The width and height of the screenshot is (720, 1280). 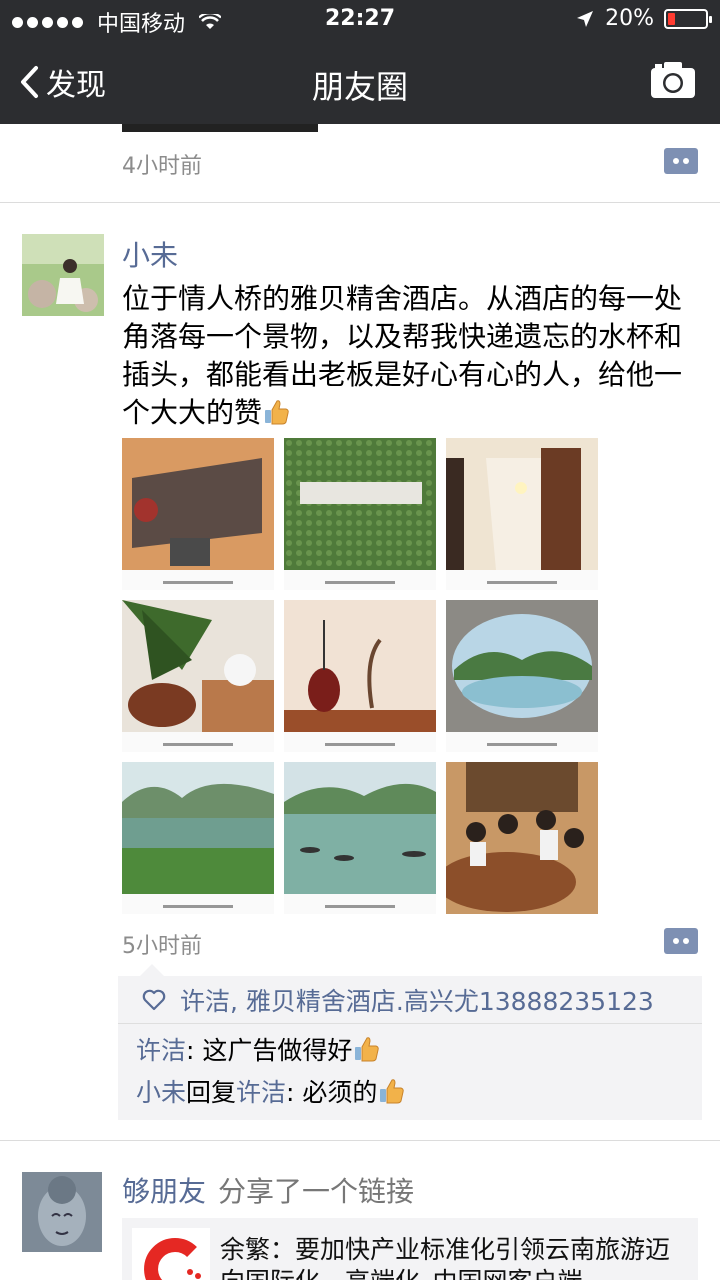 I want to click on comment-item: 小未回复许洁: 必须的, so click(x=419, y=1093).